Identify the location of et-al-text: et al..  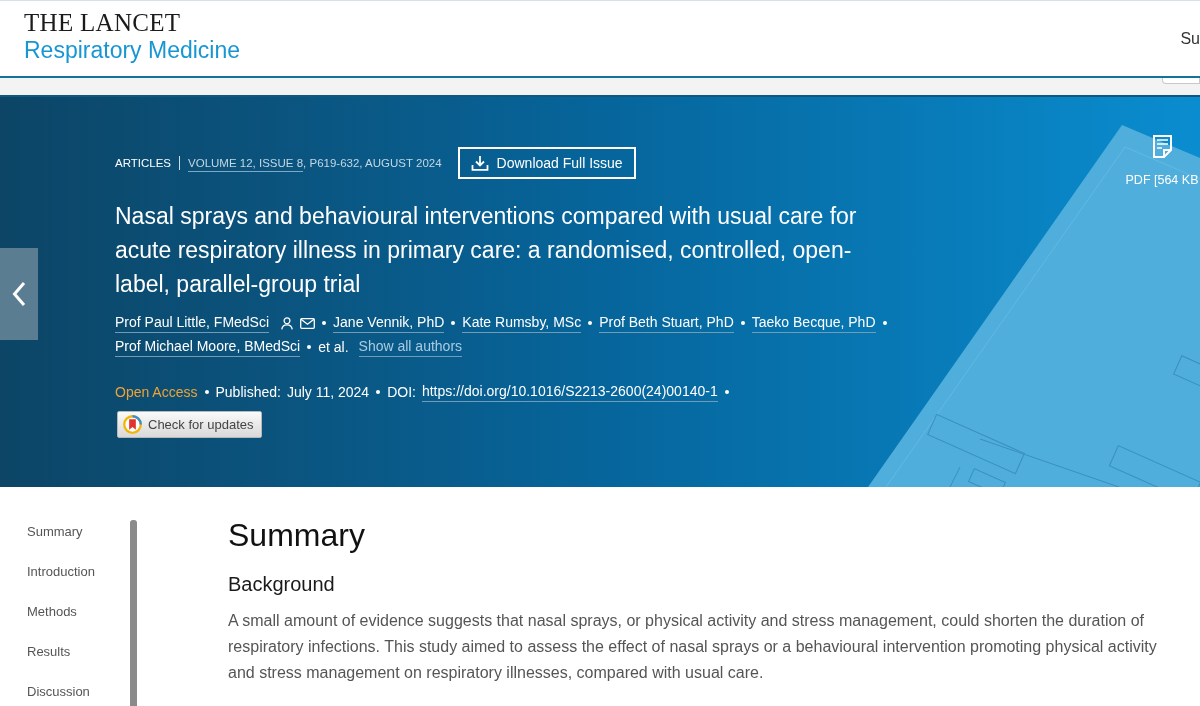
(333, 347).